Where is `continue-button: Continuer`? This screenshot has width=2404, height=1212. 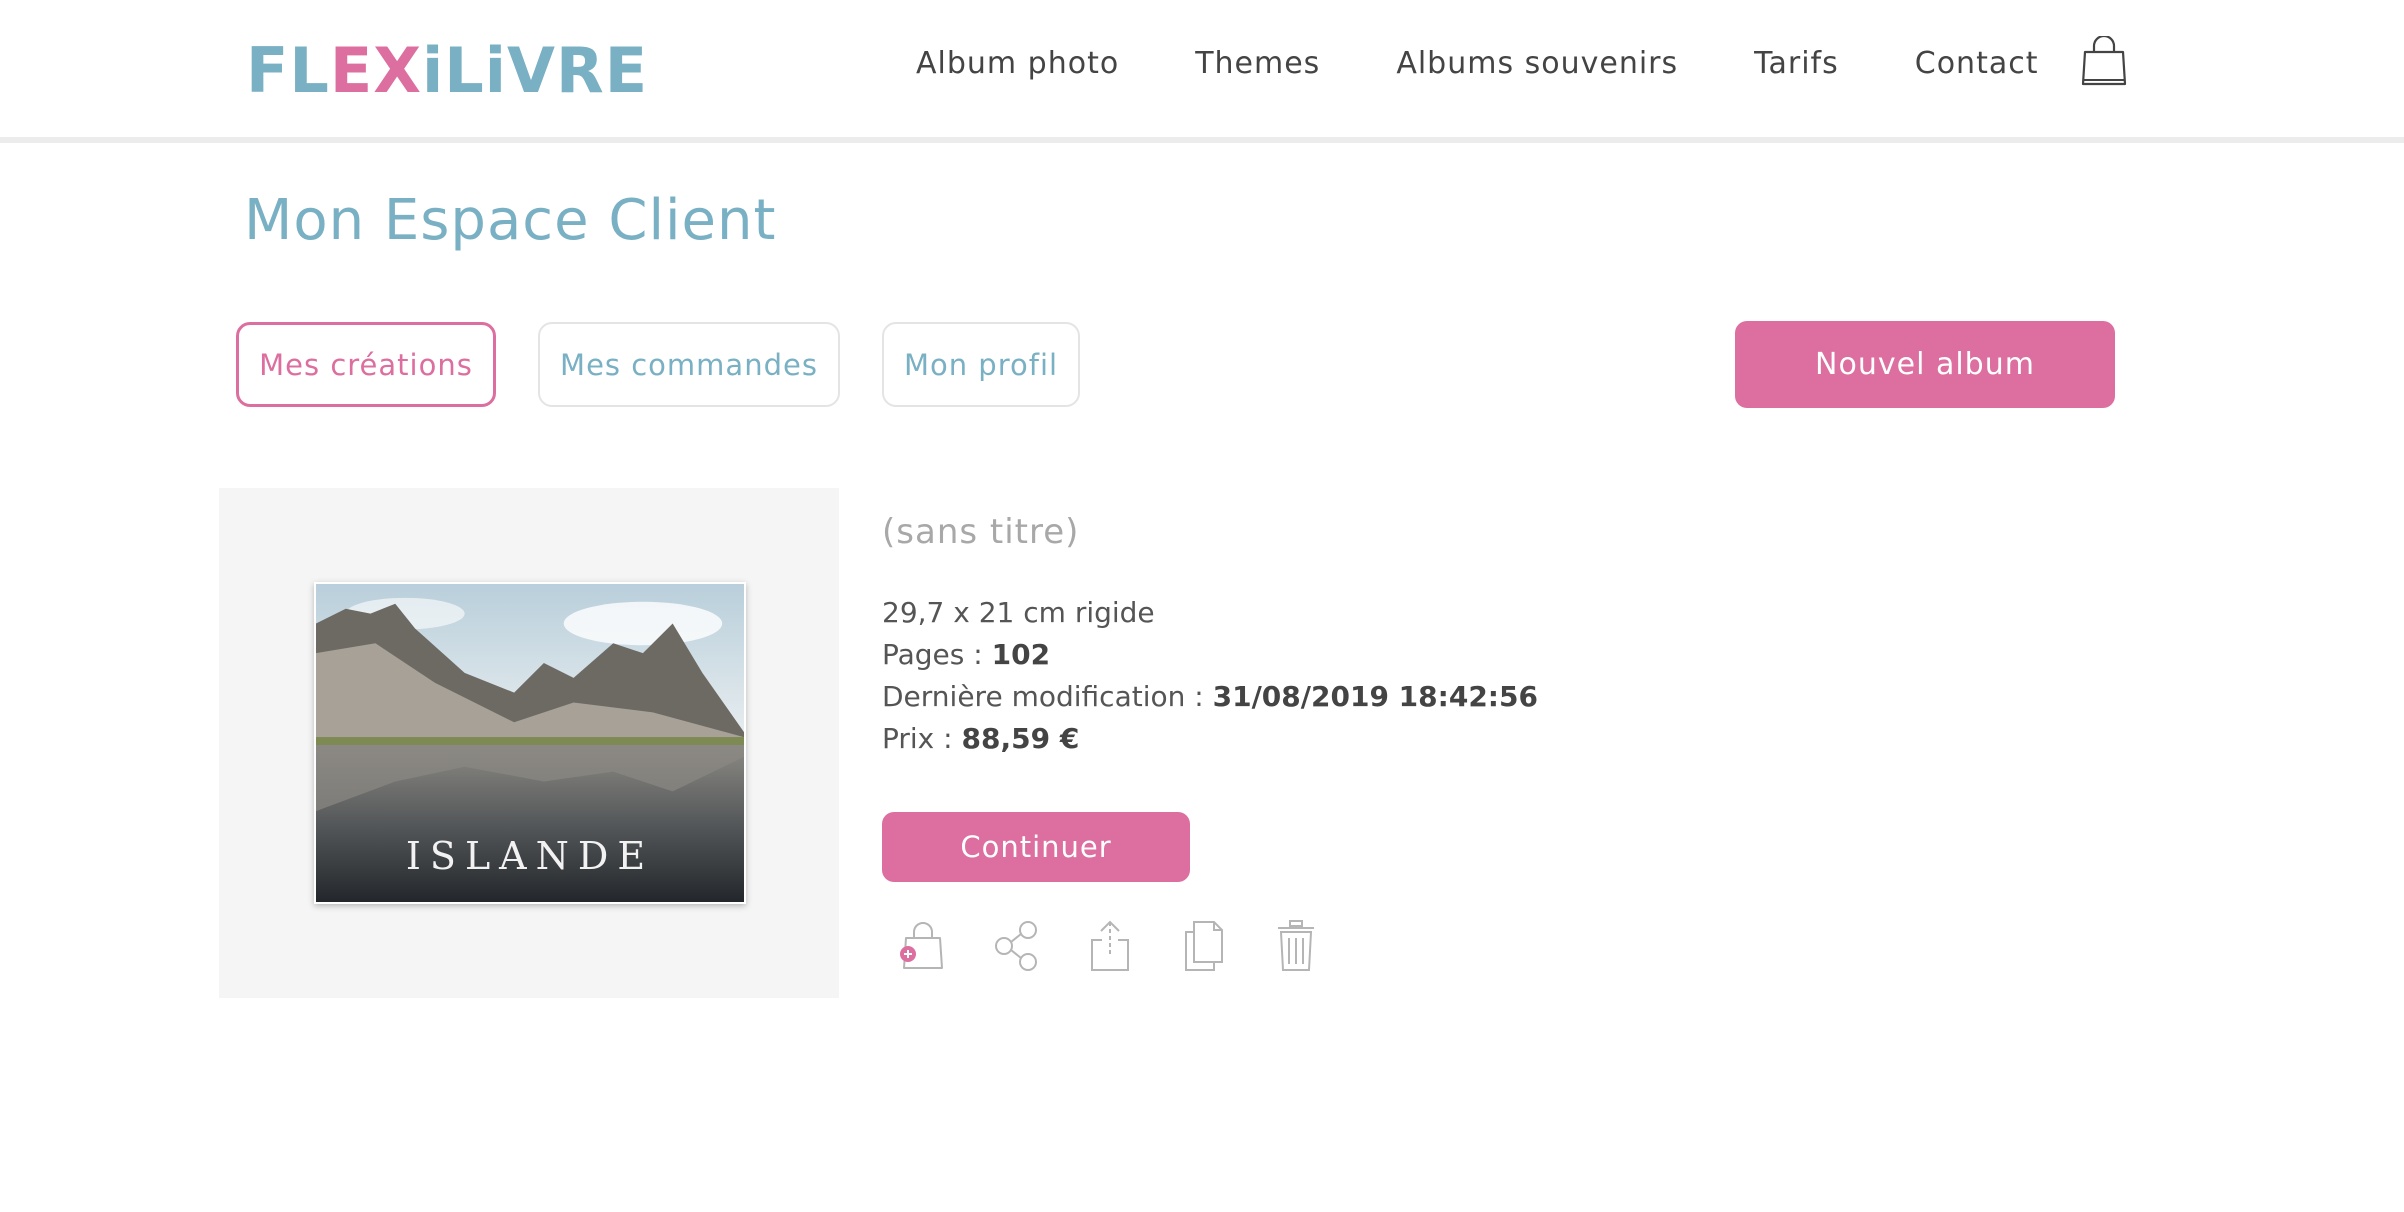 continue-button: Continuer is located at coordinates (1036, 847).